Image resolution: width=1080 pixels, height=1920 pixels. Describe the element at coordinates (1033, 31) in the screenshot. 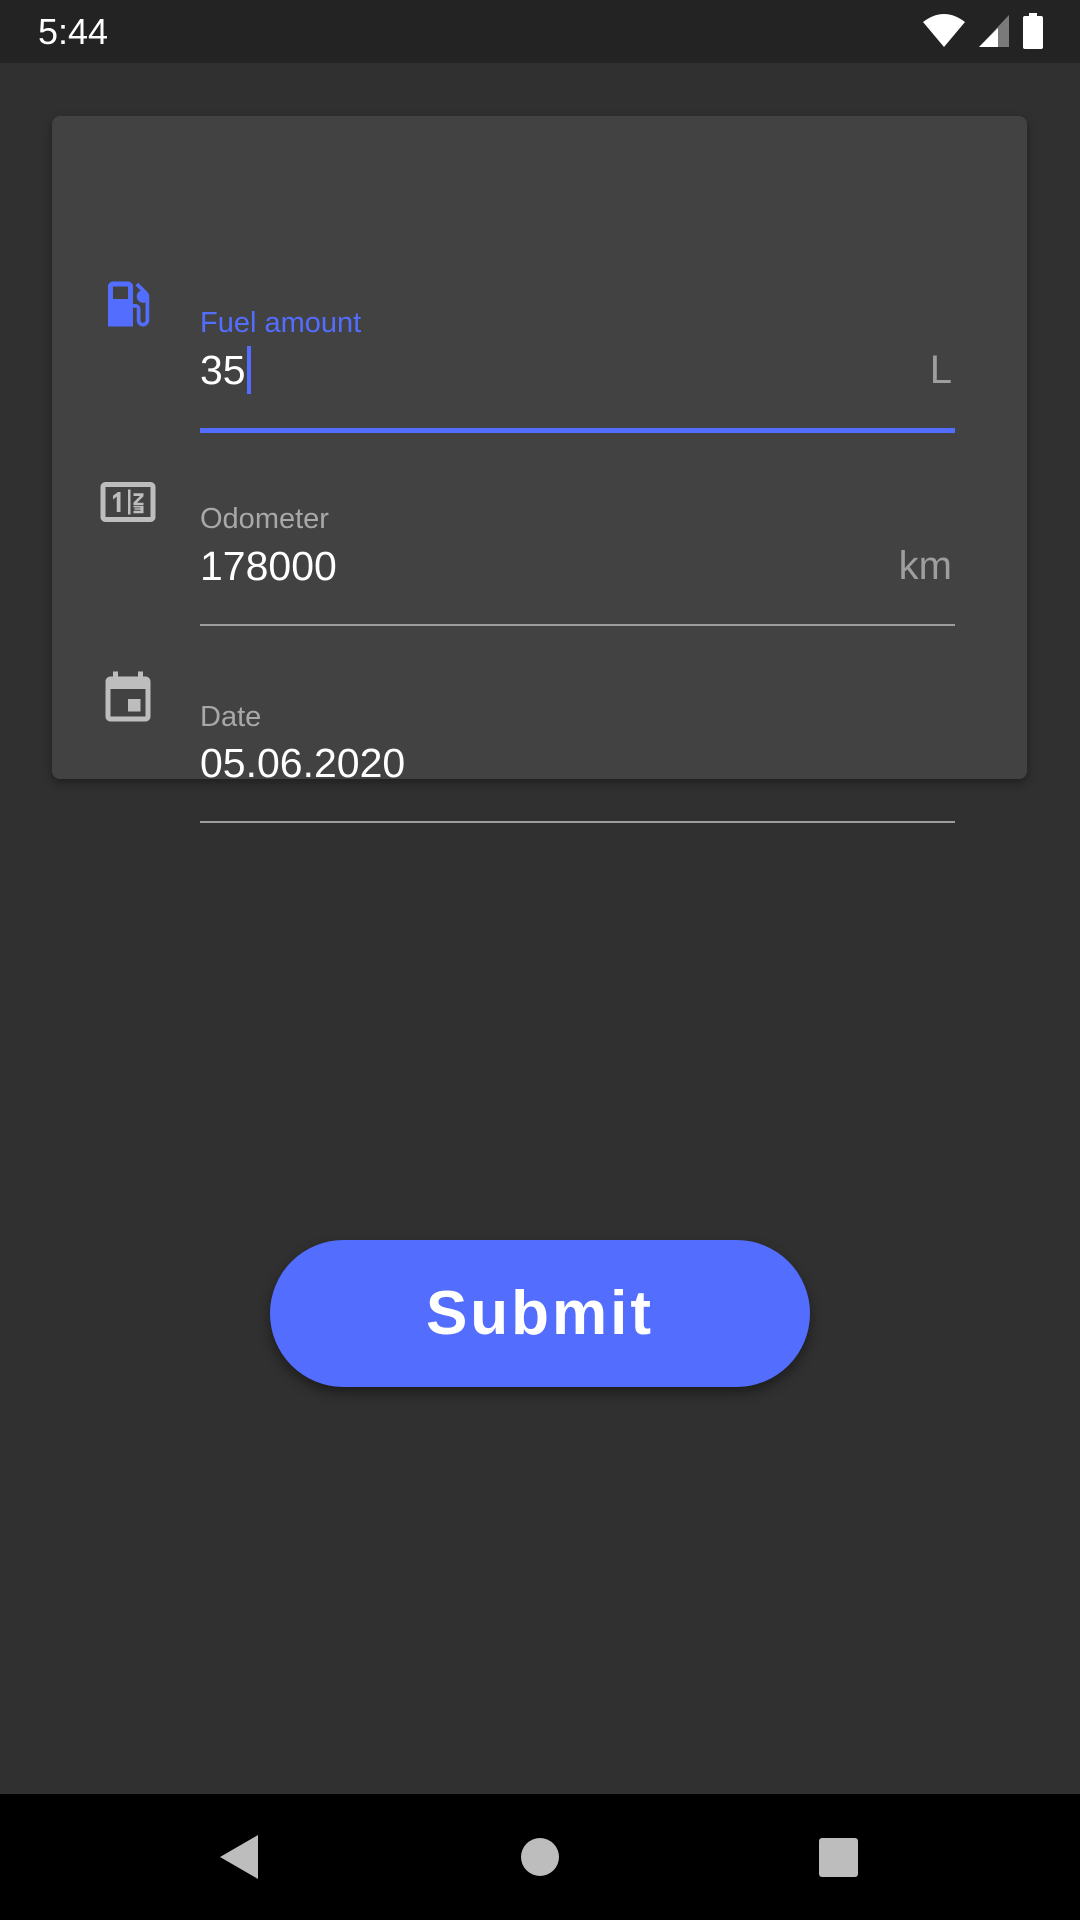

I see `battery-icon` at that location.